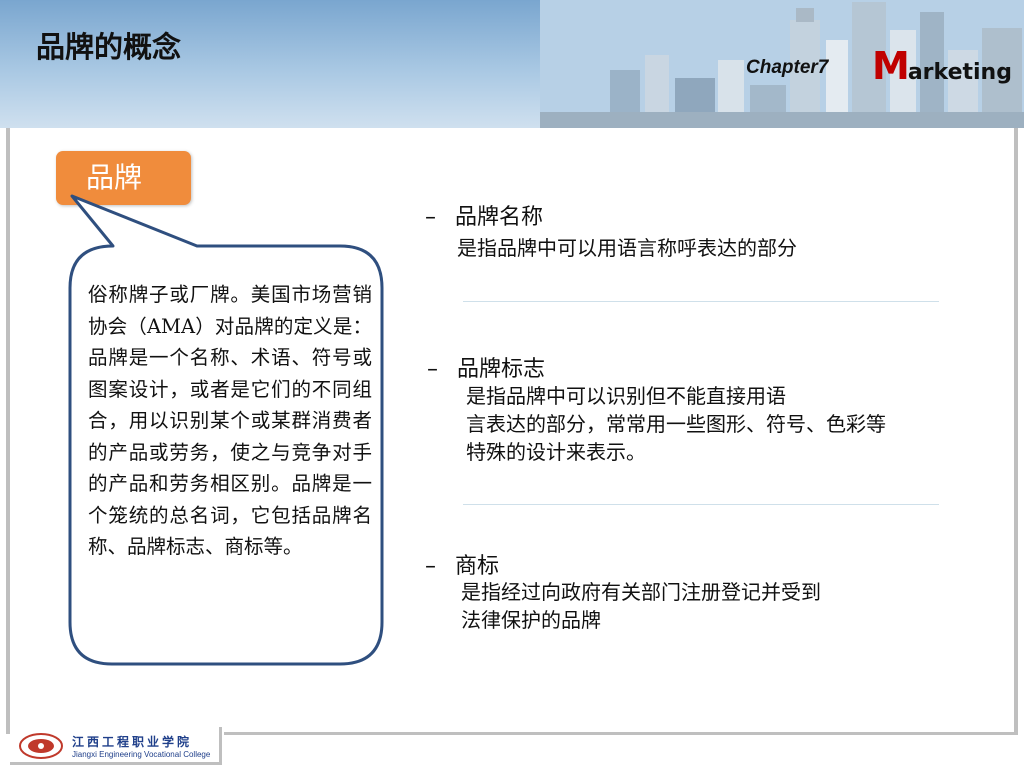 The height and width of the screenshot is (768, 1024). What do you see at coordinates (8, 431) in the screenshot?
I see `frame-left-border` at bounding box center [8, 431].